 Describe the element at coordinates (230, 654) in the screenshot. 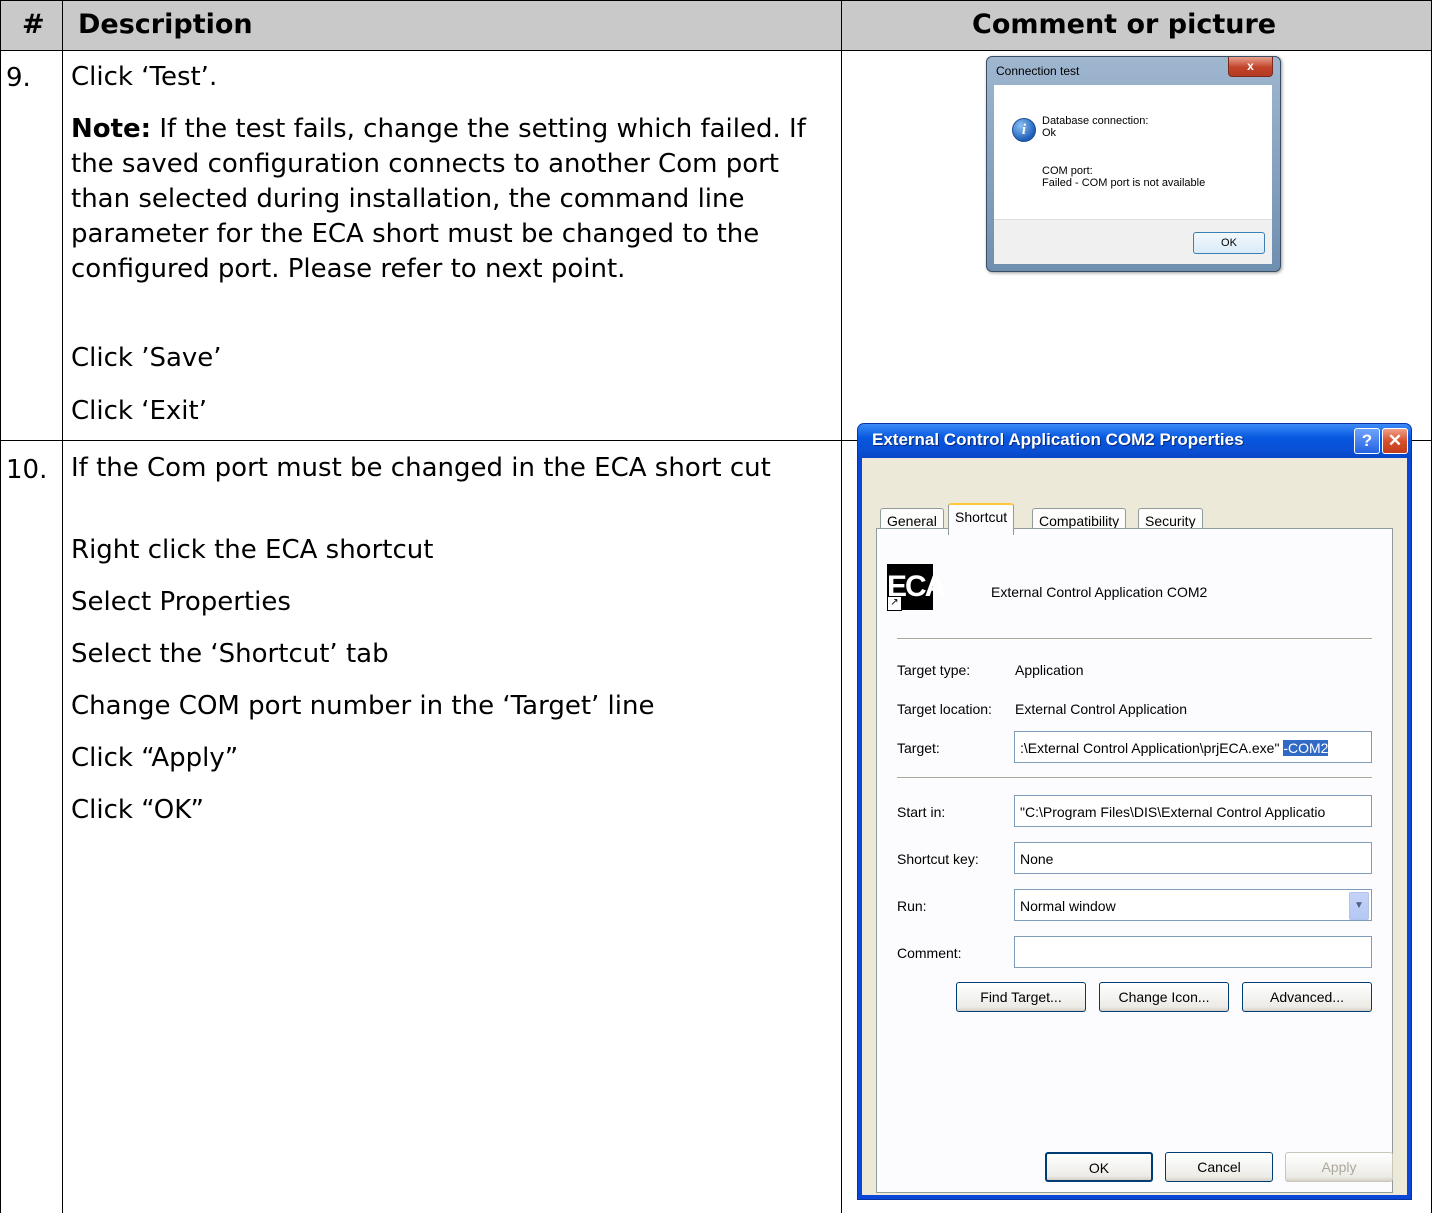

I see `step-text: Select the ‘Shortcut’ tab` at that location.